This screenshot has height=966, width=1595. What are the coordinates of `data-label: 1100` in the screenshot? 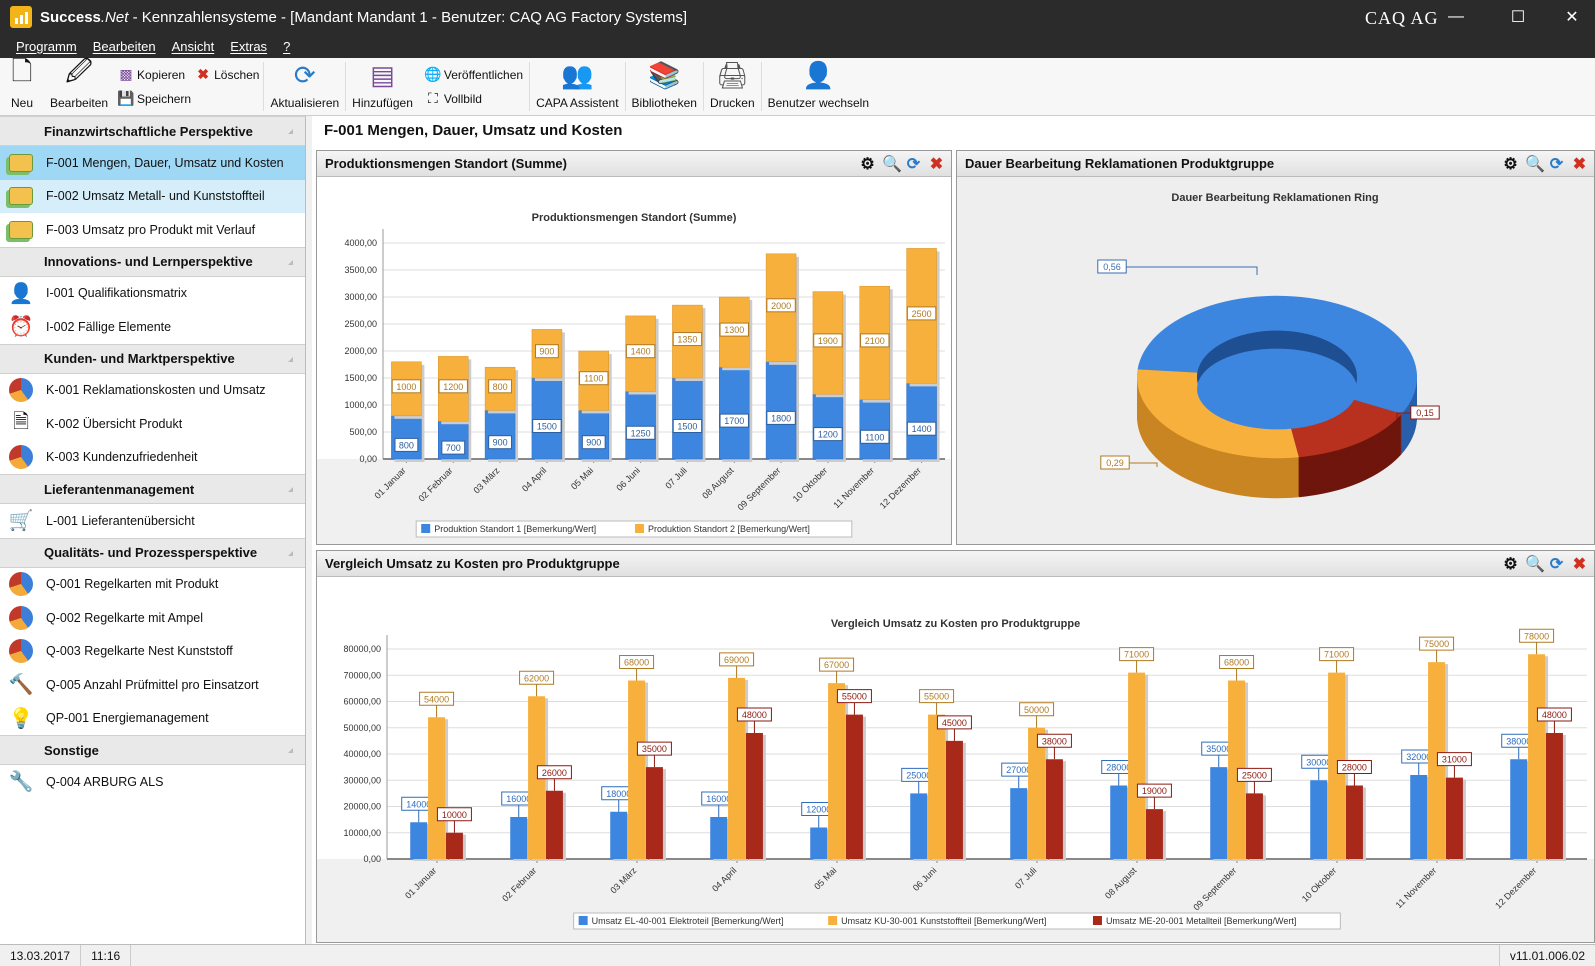 It's located at (874, 437).